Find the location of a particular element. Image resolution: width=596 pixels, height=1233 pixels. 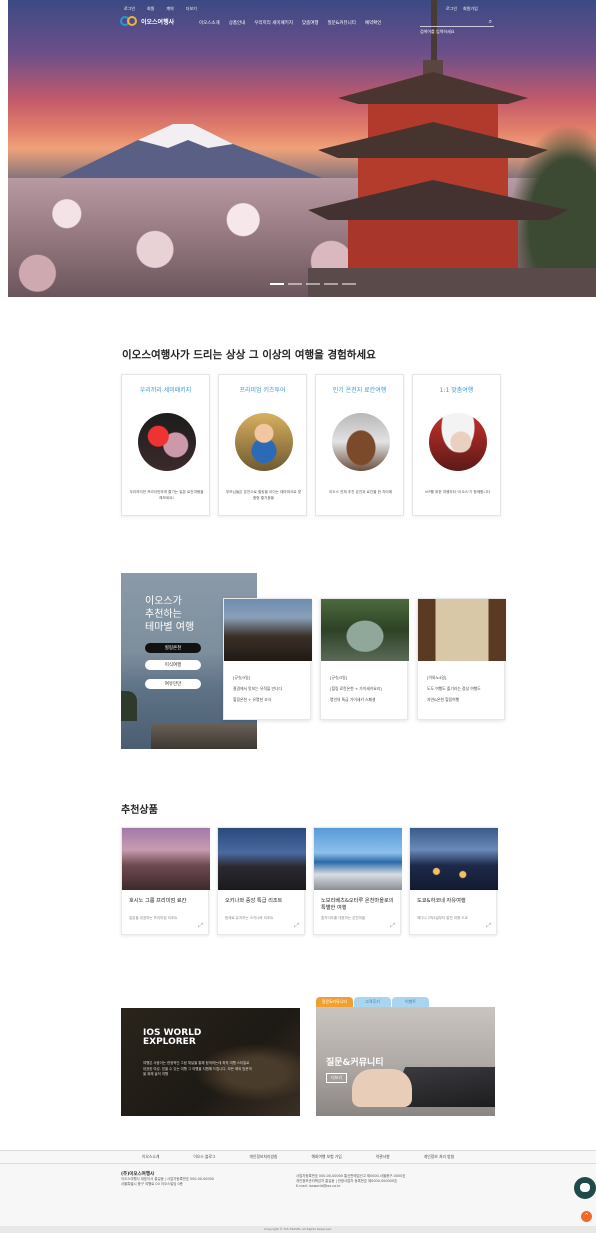

top-link: 로그인 is located at coordinates (129, 9).